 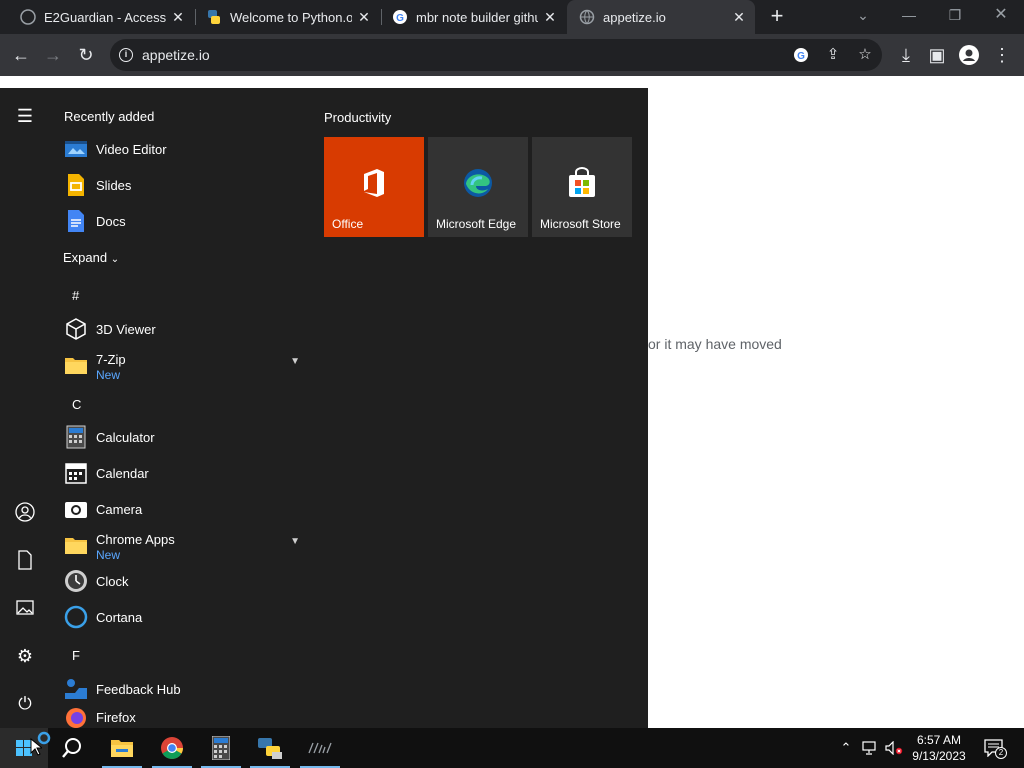 I want to click on app-name: Camera, so click(x=119, y=509).